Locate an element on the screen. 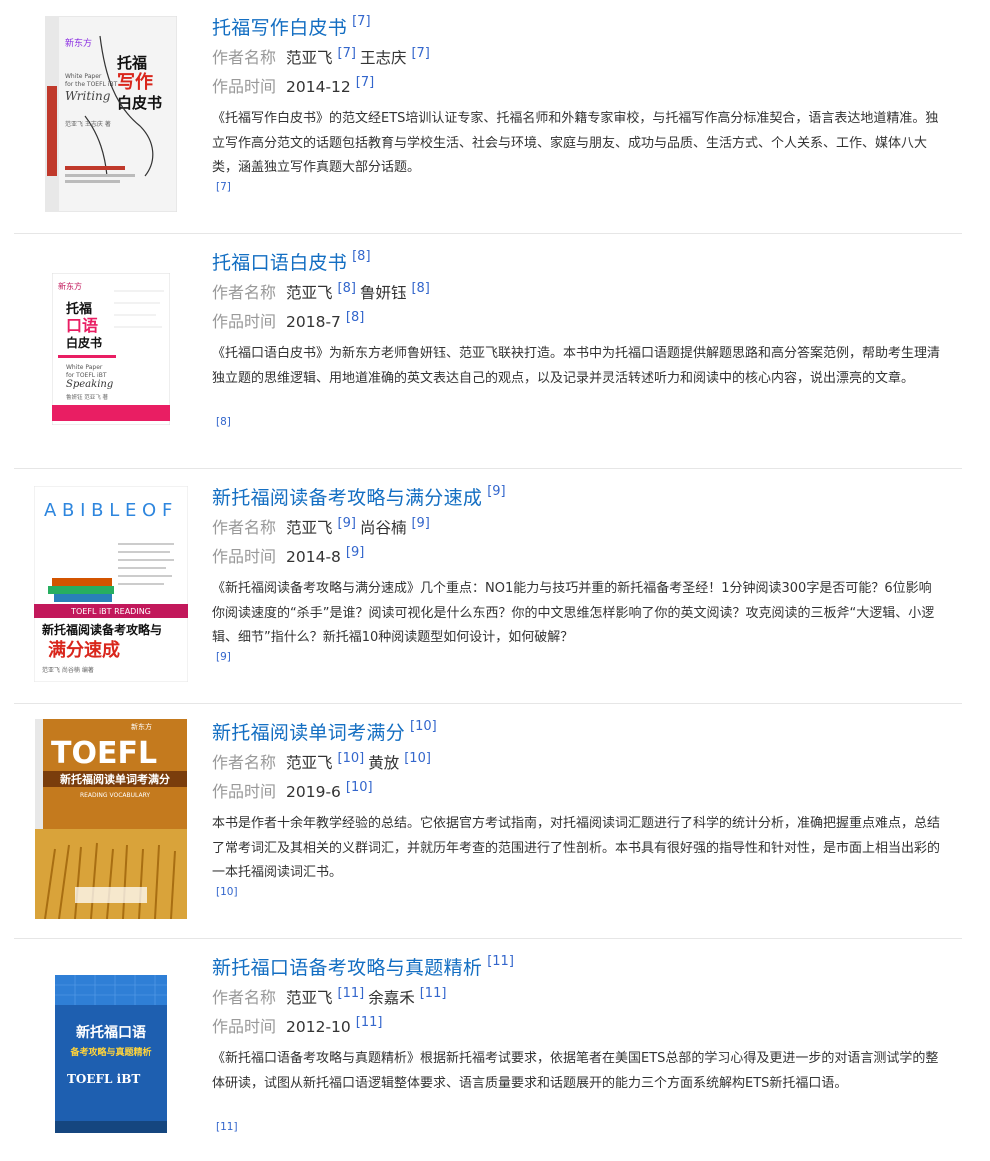 The width and height of the screenshot is (990, 1161). cover-title-2: 写作 is located at coordinates (135, 82).